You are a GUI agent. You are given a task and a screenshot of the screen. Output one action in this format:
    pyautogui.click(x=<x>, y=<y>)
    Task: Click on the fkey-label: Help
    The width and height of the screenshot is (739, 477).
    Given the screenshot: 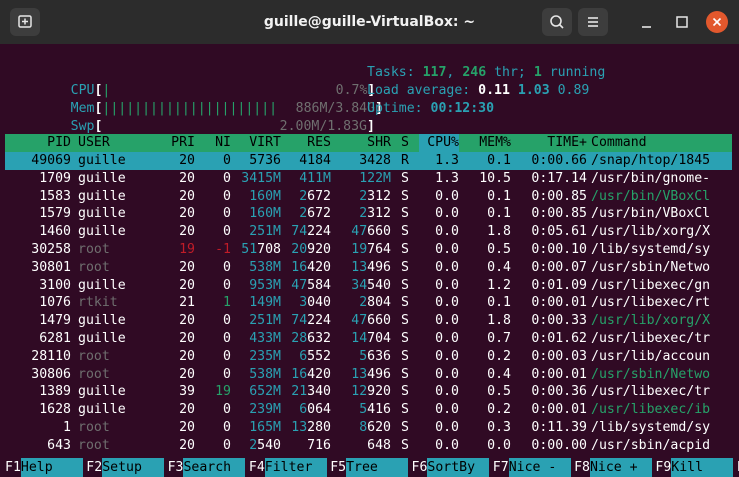 What is the action you would take?
    pyautogui.click(x=51, y=467)
    